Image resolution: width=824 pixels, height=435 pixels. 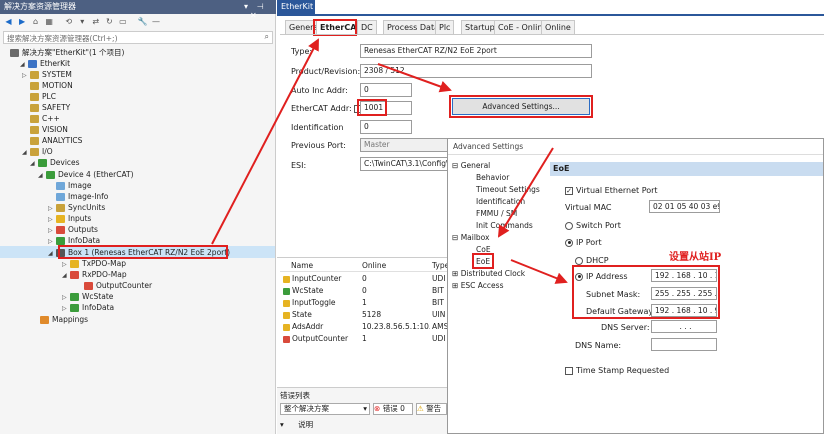 I want to click on arrow-box-to-tab, so click(x=265, y=141).